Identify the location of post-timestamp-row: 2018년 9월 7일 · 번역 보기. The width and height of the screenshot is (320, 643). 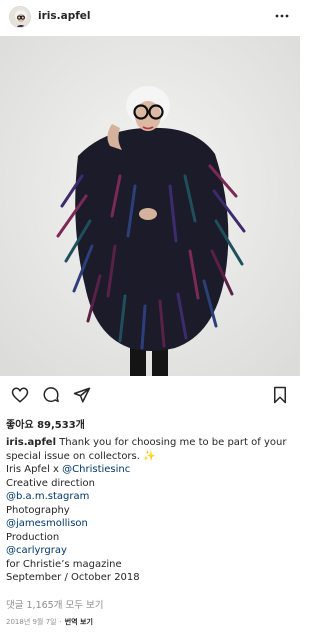
(49, 622).